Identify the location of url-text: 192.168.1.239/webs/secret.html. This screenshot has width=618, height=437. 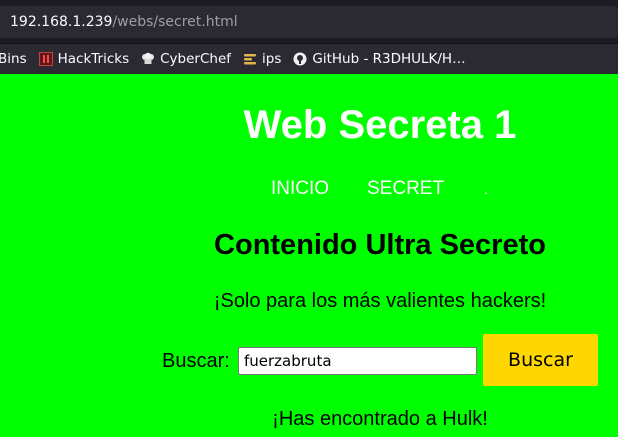
(124, 22).